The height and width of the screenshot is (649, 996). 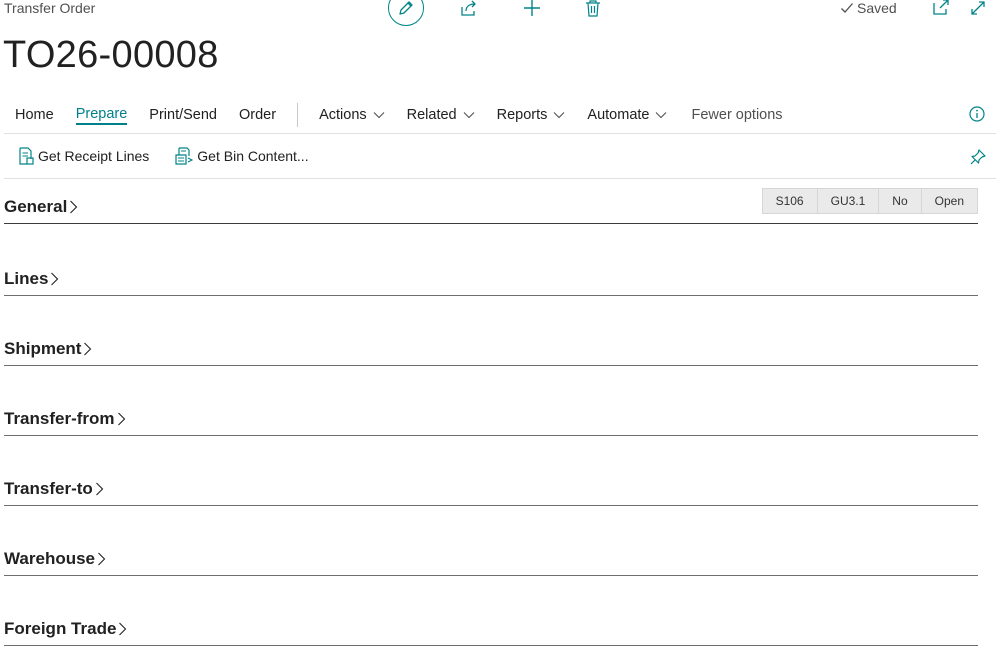 I want to click on fasttab-general-header: General, so click(x=41, y=207).